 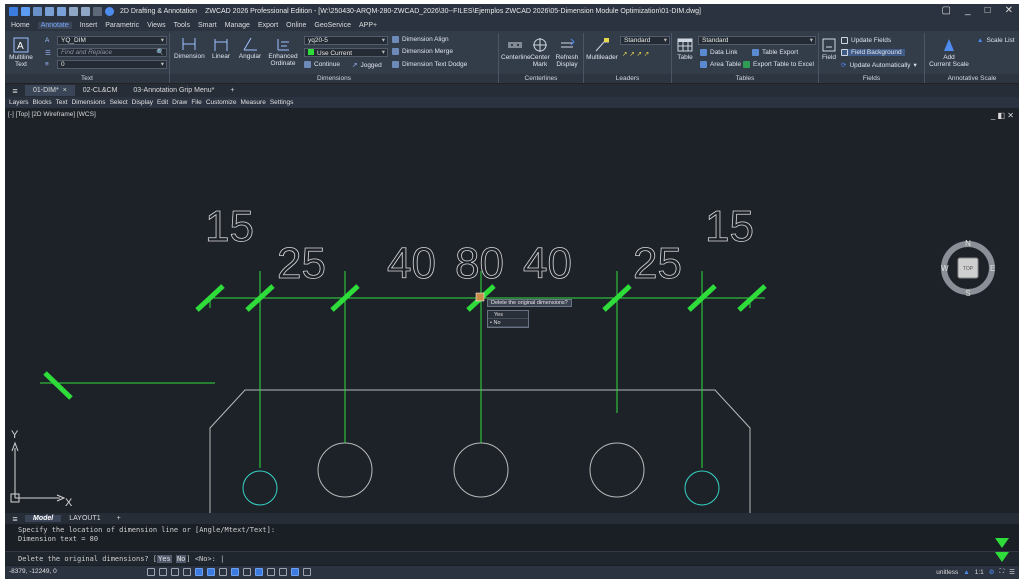 What do you see at coordinates (163, 572) in the screenshot?
I see `snap-toggle-icon` at bounding box center [163, 572].